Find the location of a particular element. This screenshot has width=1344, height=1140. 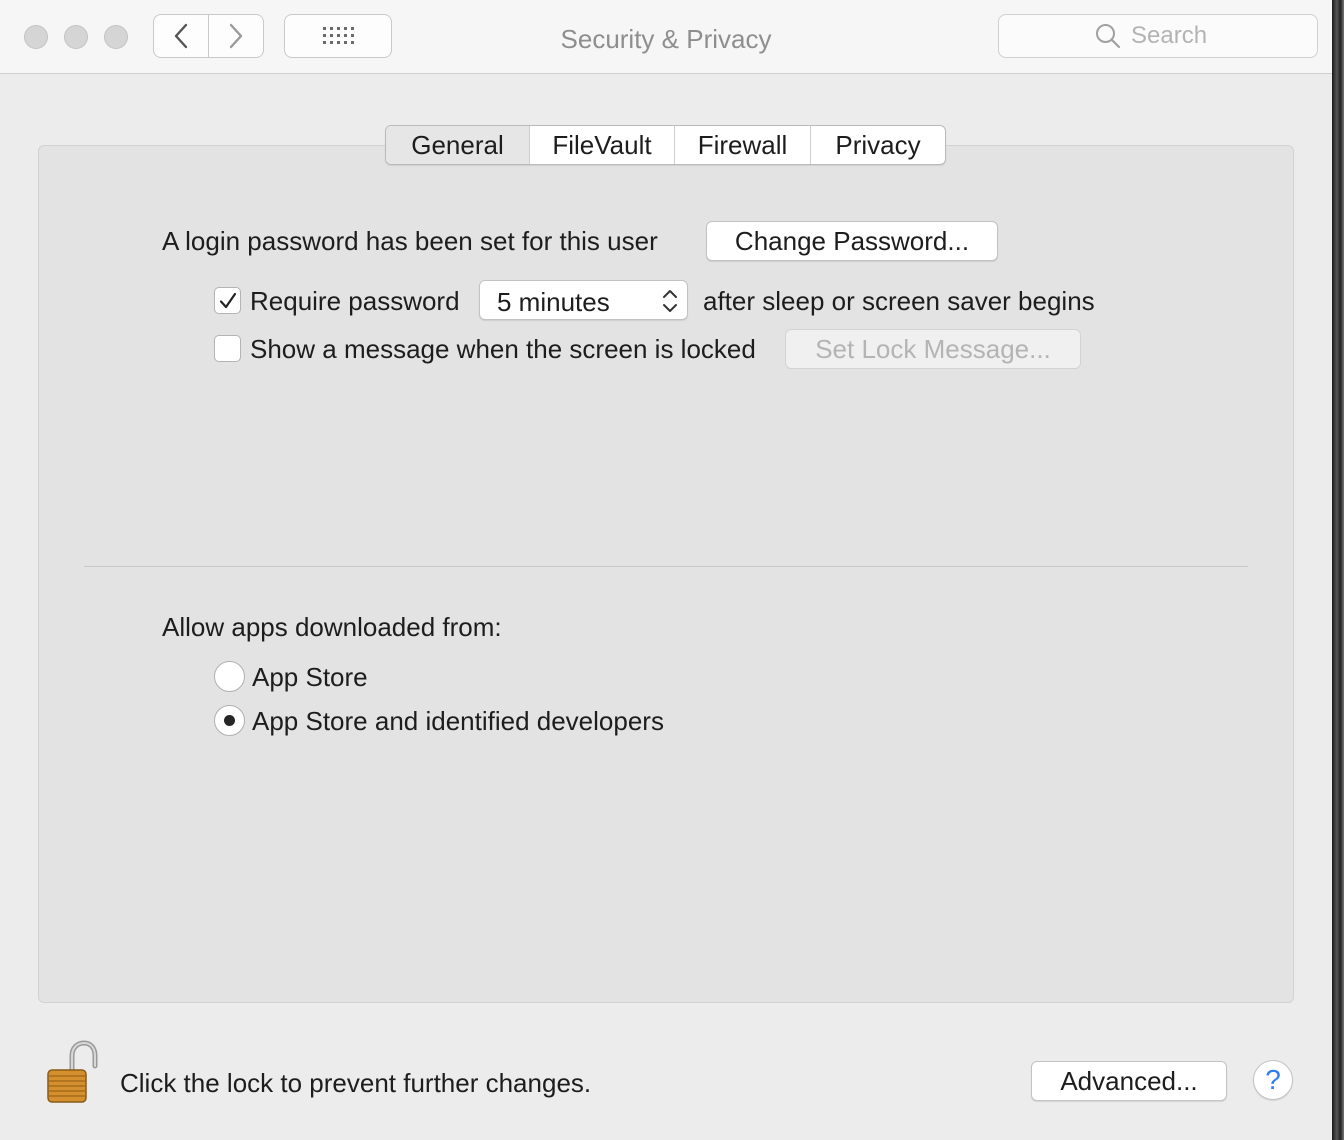

radio-identified-developers-label: App Store and identified developers is located at coordinates (458, 721).